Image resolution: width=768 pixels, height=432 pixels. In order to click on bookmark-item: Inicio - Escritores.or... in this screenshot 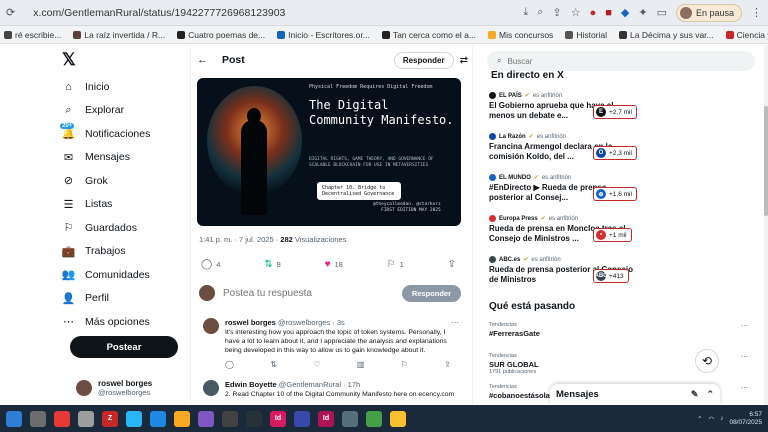, I will do `click(323, 35)`.